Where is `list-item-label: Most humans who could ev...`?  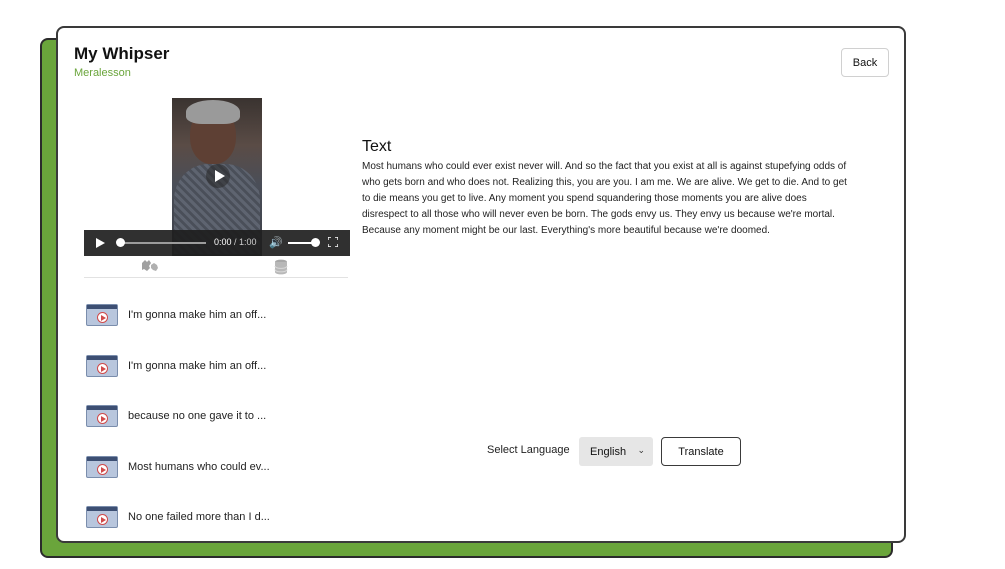
list-item-label: Most humans who could ev... is located at coordinates (199, 466).